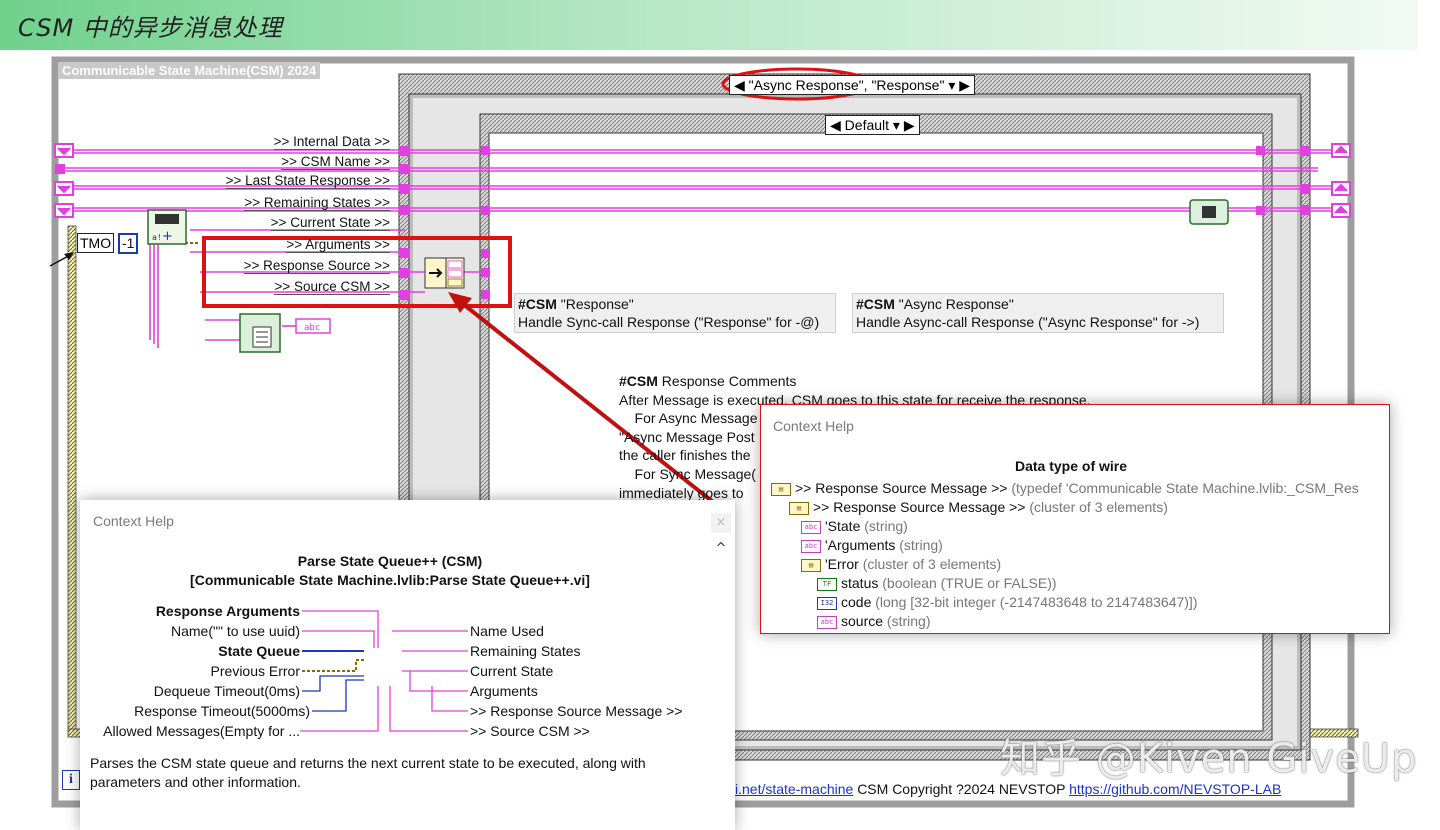 The image size is (1440, 830). I want to click on tree-row: ▤ 'Error (cluster of 3 elements), so click(1065, 564).